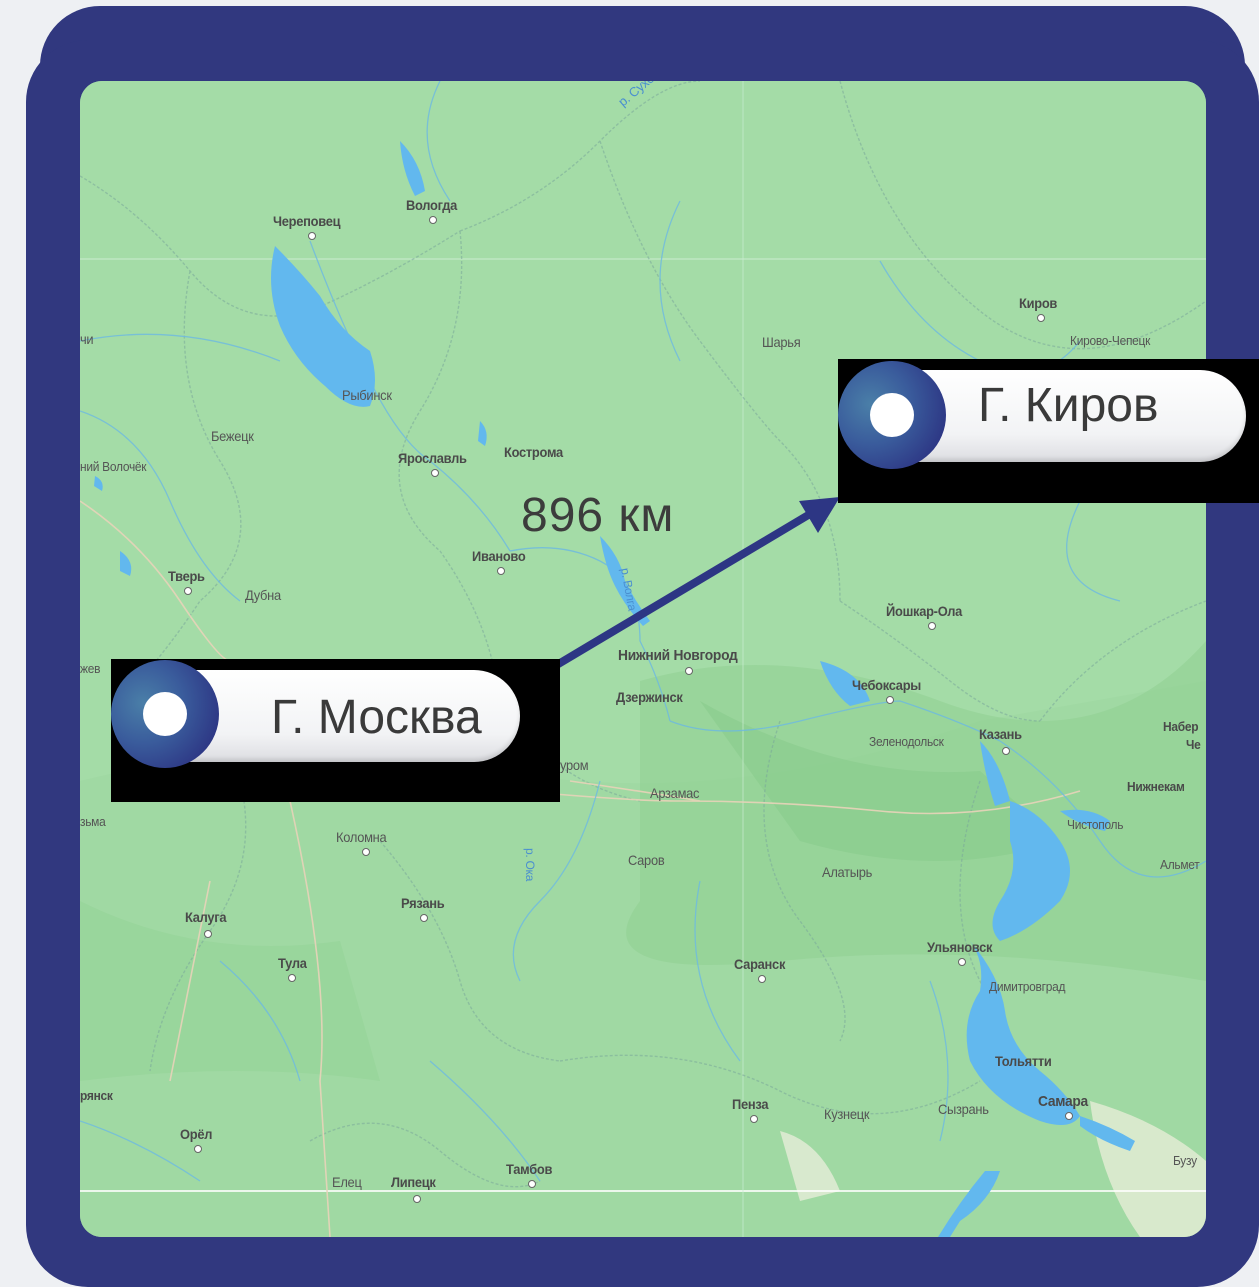  I want to click on map-label: Сызрань, so click(963, 1109).